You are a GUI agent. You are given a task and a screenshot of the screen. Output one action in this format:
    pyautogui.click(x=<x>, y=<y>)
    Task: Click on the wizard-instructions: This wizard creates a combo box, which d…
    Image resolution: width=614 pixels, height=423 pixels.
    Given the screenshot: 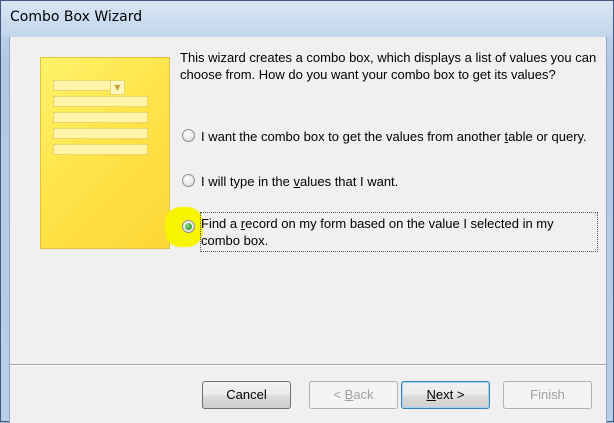 What is the action you would take?
    pyautogui.click(x=388, y=66)
    